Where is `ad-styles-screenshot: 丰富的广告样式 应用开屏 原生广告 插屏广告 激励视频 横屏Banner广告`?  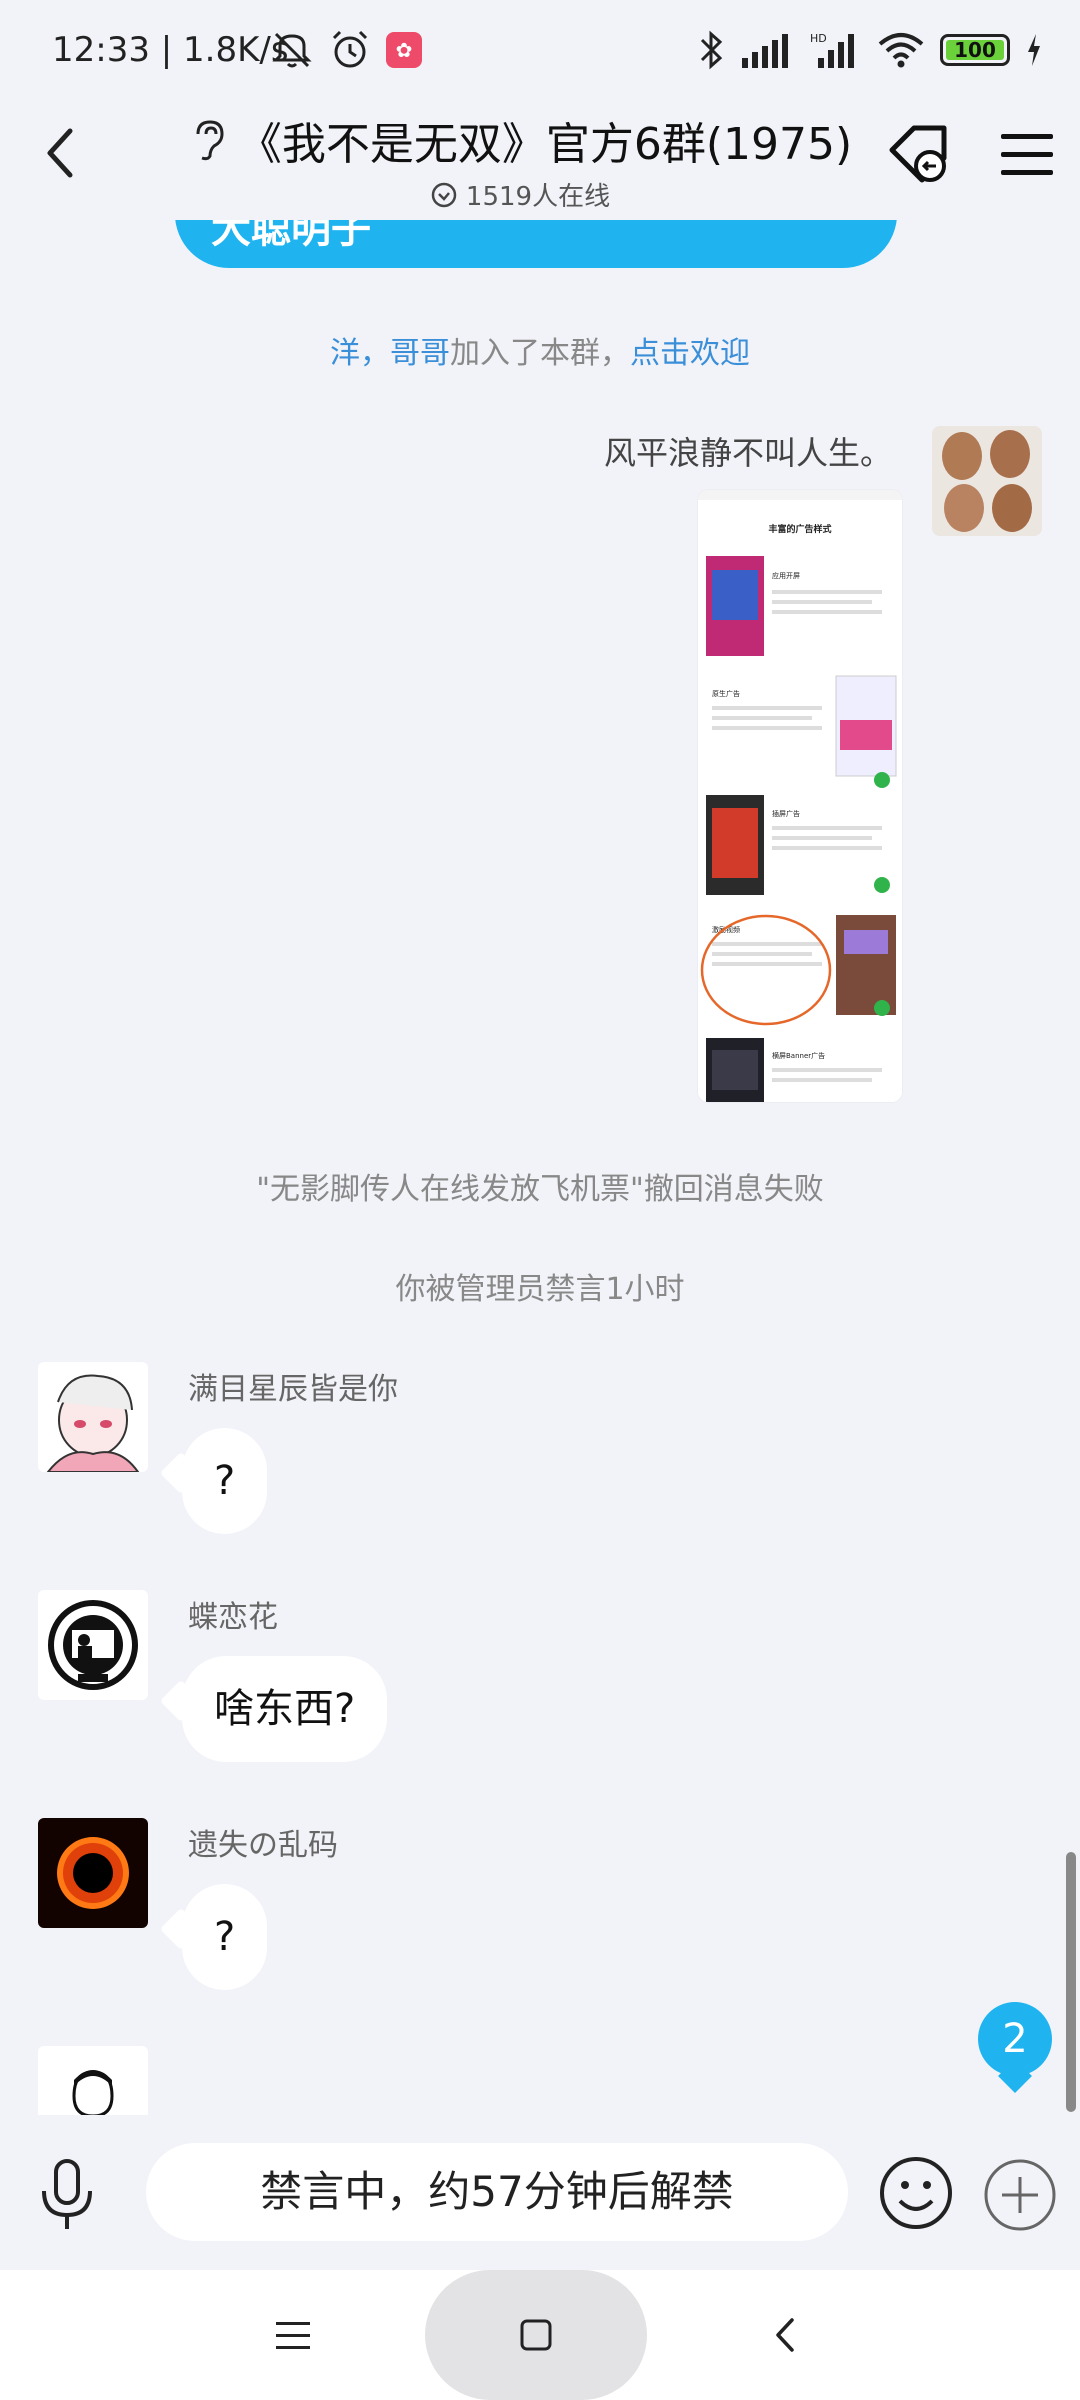 ad-styles-screenshot: 丰富的广告样式 应用开屏 原生广告 插屏广告 激励视频 横屏Banner广告 is located at coordinates (800, 796).